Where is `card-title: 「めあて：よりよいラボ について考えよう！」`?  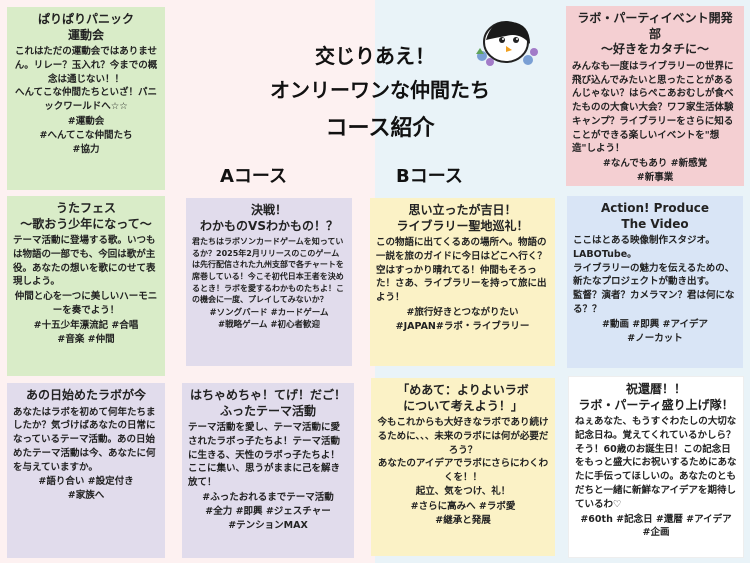
card-title: 「めあて：よりよいラボ について考えよう！」 is located at coordinates (463, 398).